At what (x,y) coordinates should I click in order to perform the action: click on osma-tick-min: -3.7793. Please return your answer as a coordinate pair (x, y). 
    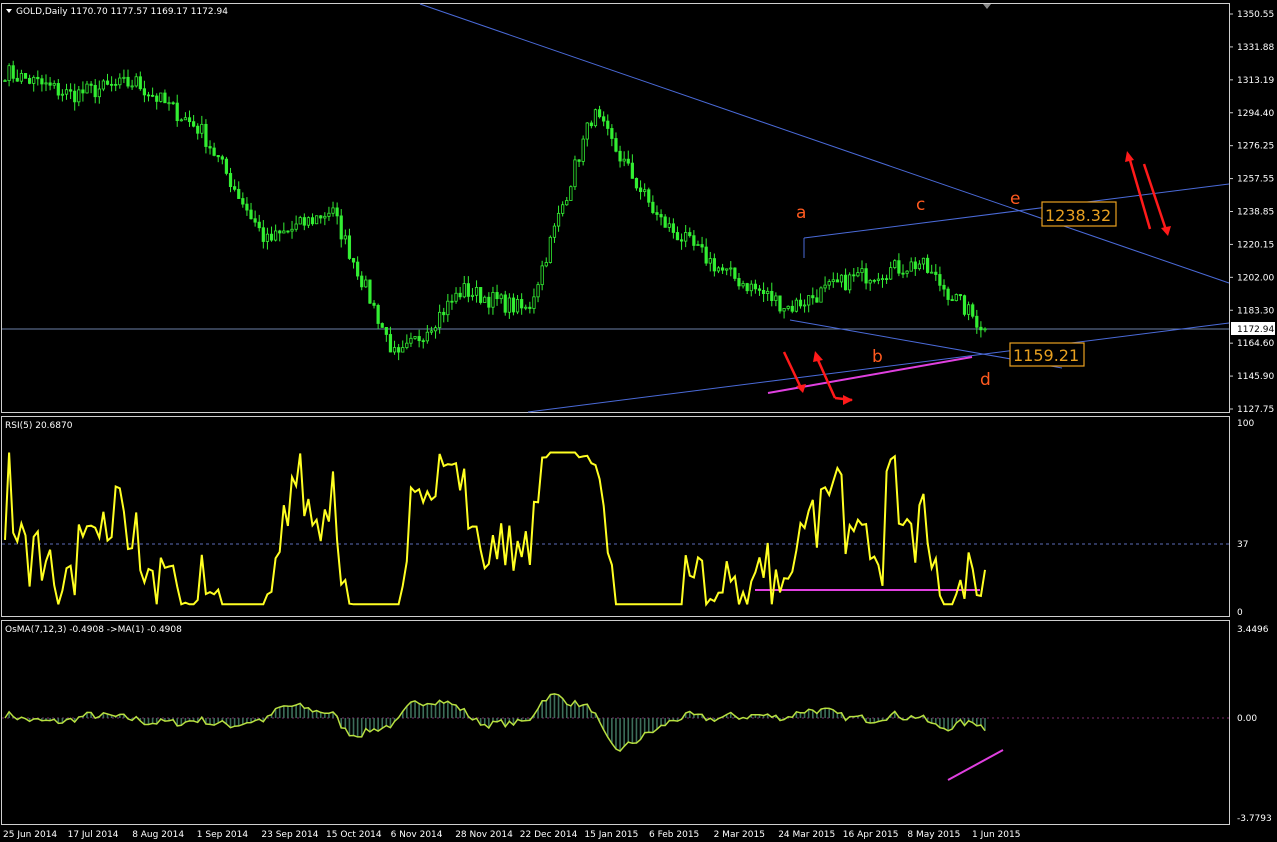
    Looking at the image, I should click on (1254, 819).